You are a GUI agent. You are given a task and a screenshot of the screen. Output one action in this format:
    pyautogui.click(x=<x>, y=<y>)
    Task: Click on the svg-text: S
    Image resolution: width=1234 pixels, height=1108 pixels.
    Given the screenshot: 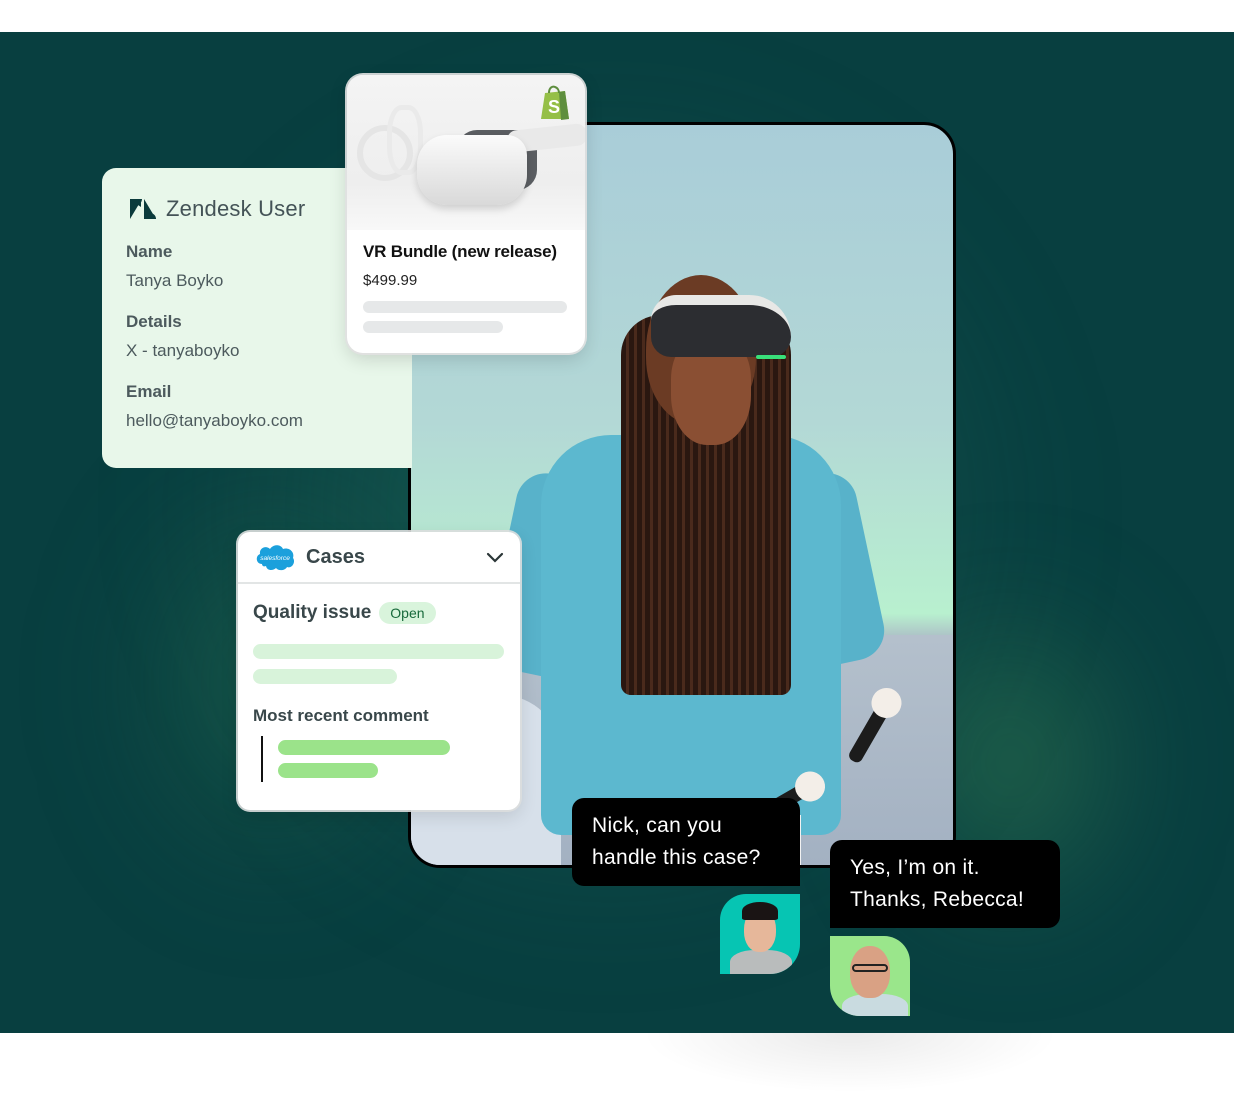 What is the action you would take?
    pyautogui.click(x=554, y=107)
    